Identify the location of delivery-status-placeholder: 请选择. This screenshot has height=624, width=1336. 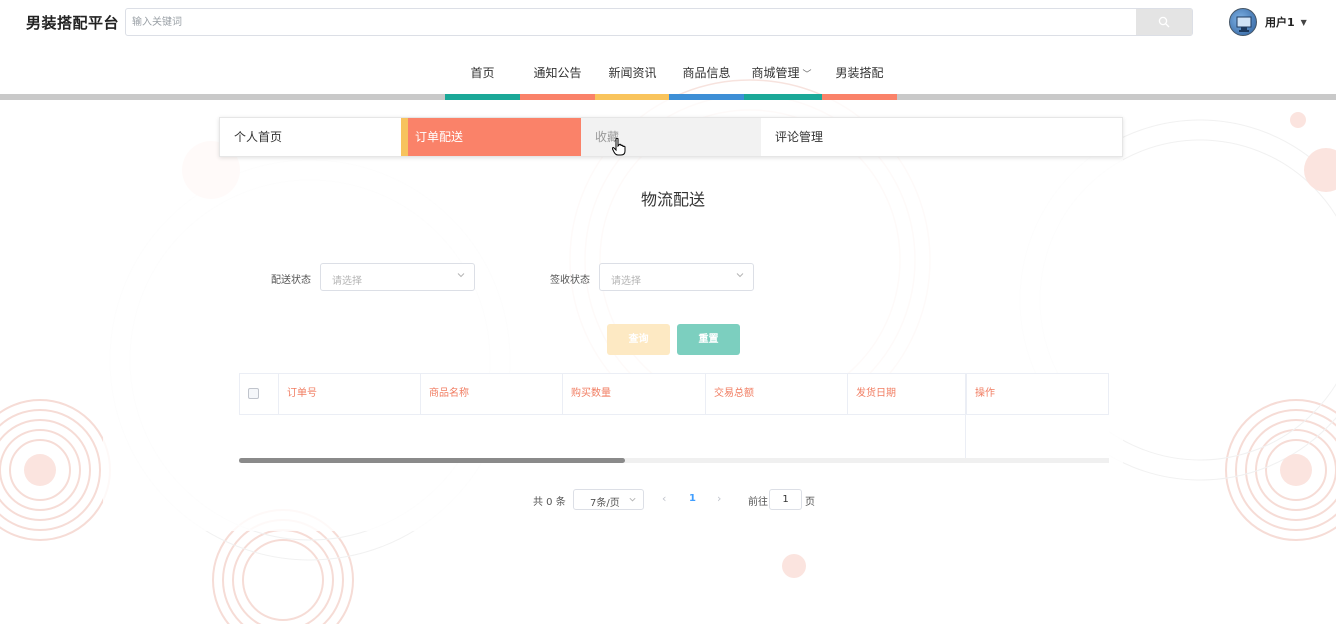
(347, 281).